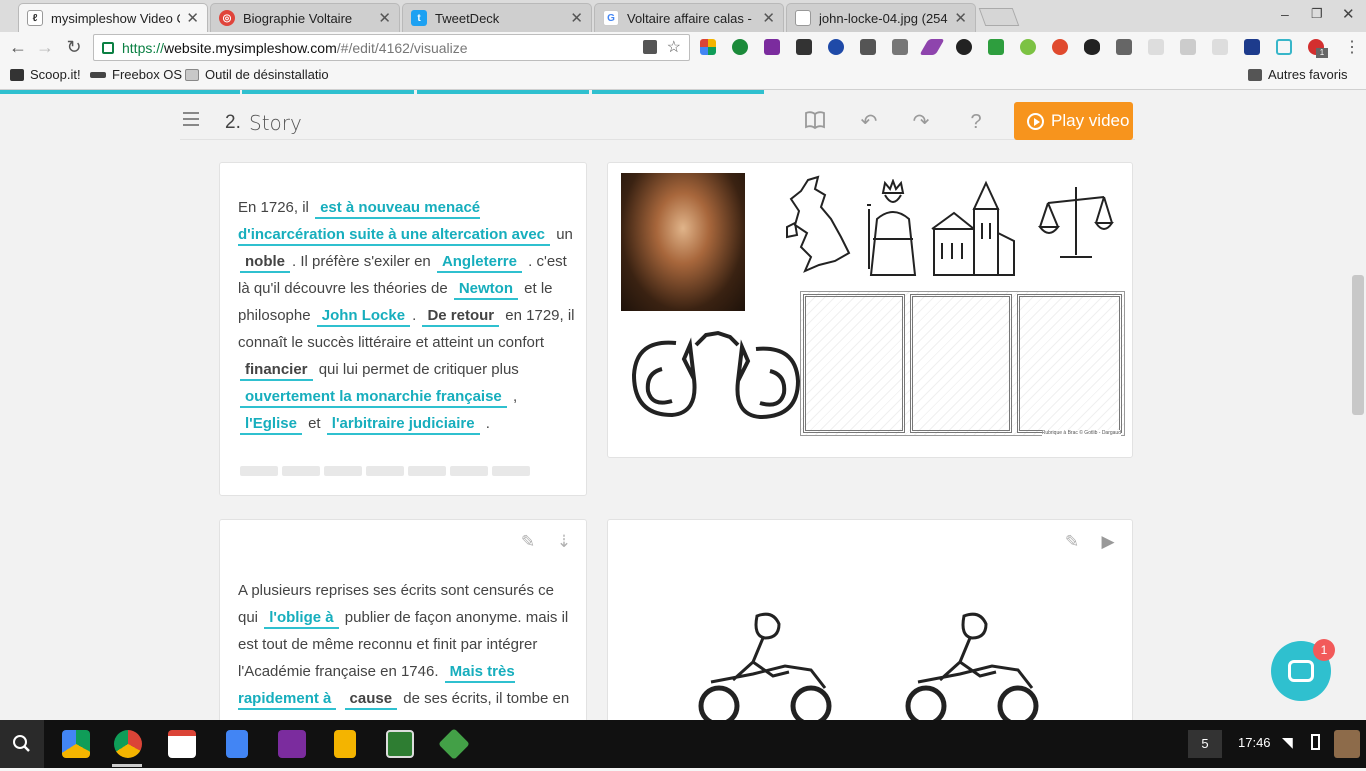 Image resolution: width=1366 pixels, height=771 pixels. Describe the element at coordinates (716, 370) in the screenshot. I see `handcuffs-icon` at that location.